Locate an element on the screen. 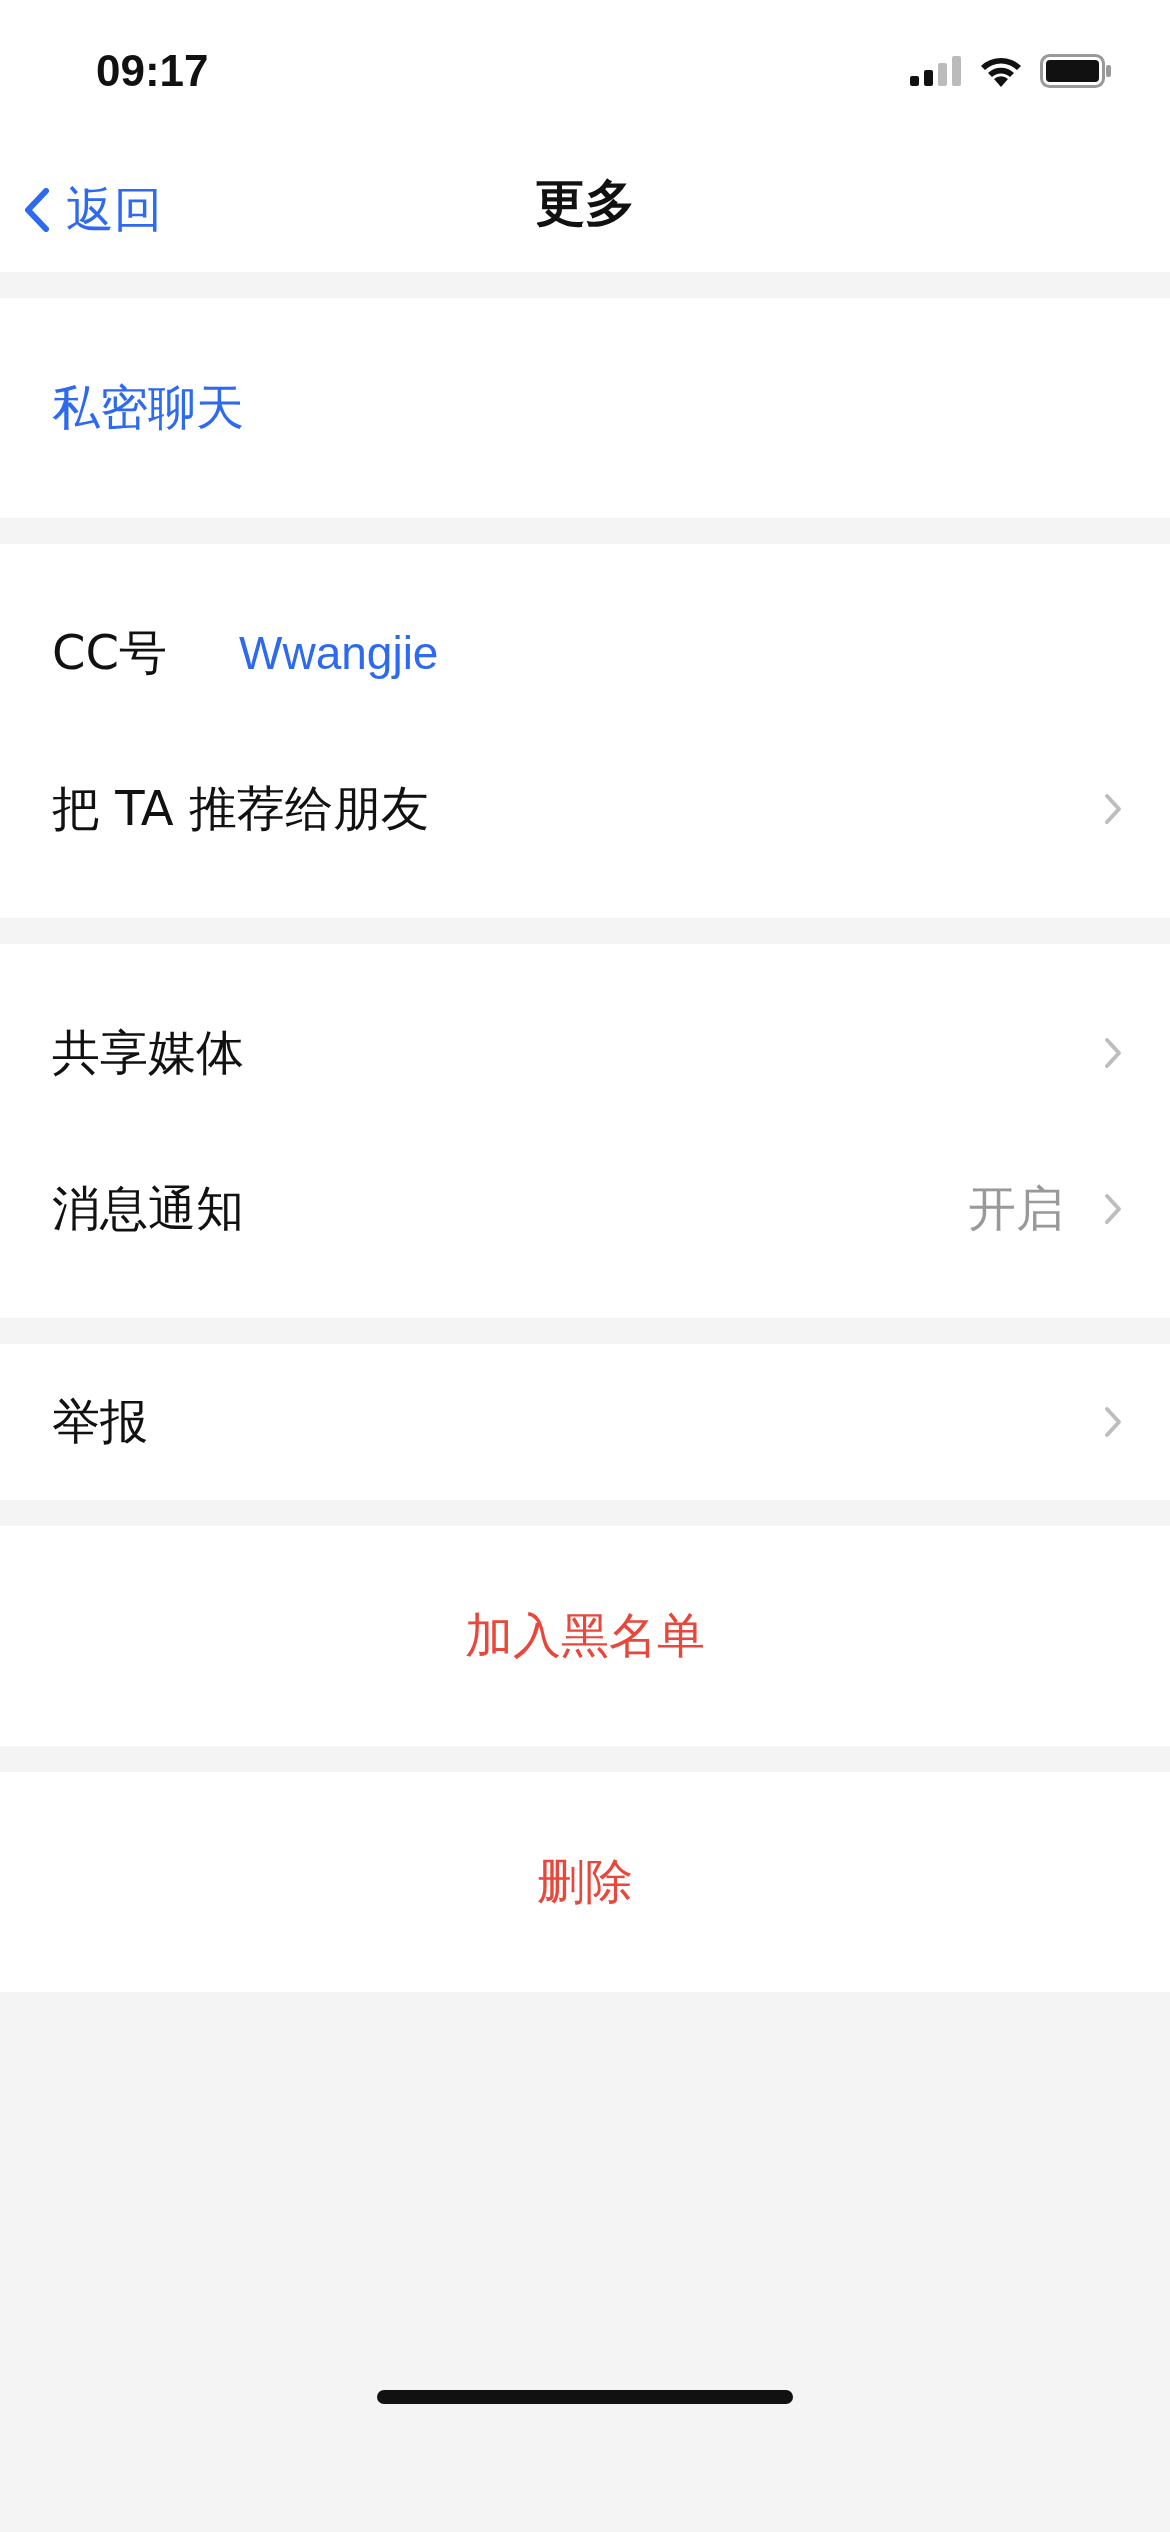  battery-icon is located at coordinates (1076, 71).